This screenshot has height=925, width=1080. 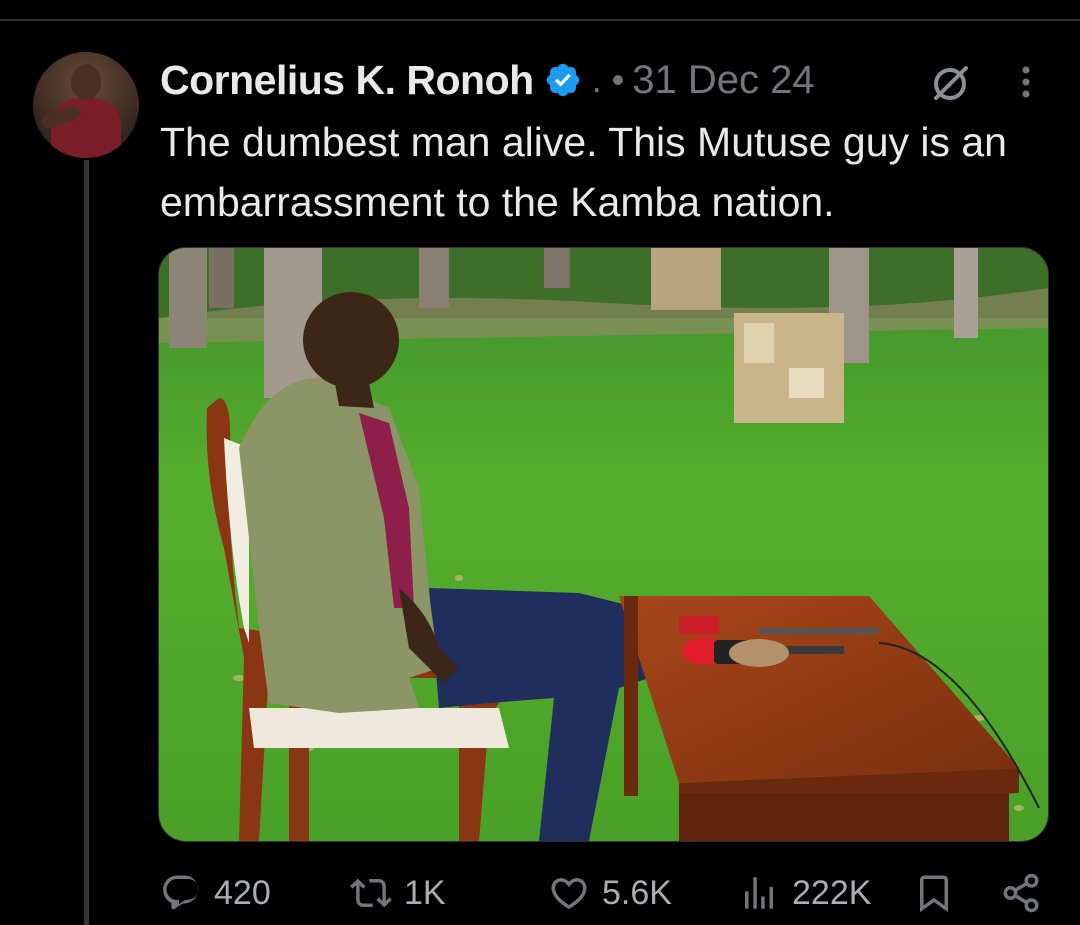 I want to click on like-count: 5.6K, so click(x=637, y=892).